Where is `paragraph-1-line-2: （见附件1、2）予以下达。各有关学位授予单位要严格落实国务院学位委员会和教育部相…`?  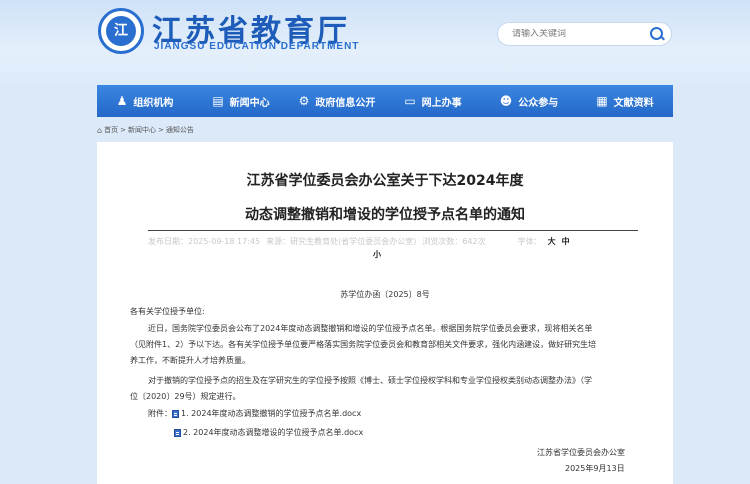
paragraph-1-line-2: （见附件1、2）予以下达。各有关学位授予单位要严格落实国务院学位委员会和教育部相… is located at coordinates (363, 344).